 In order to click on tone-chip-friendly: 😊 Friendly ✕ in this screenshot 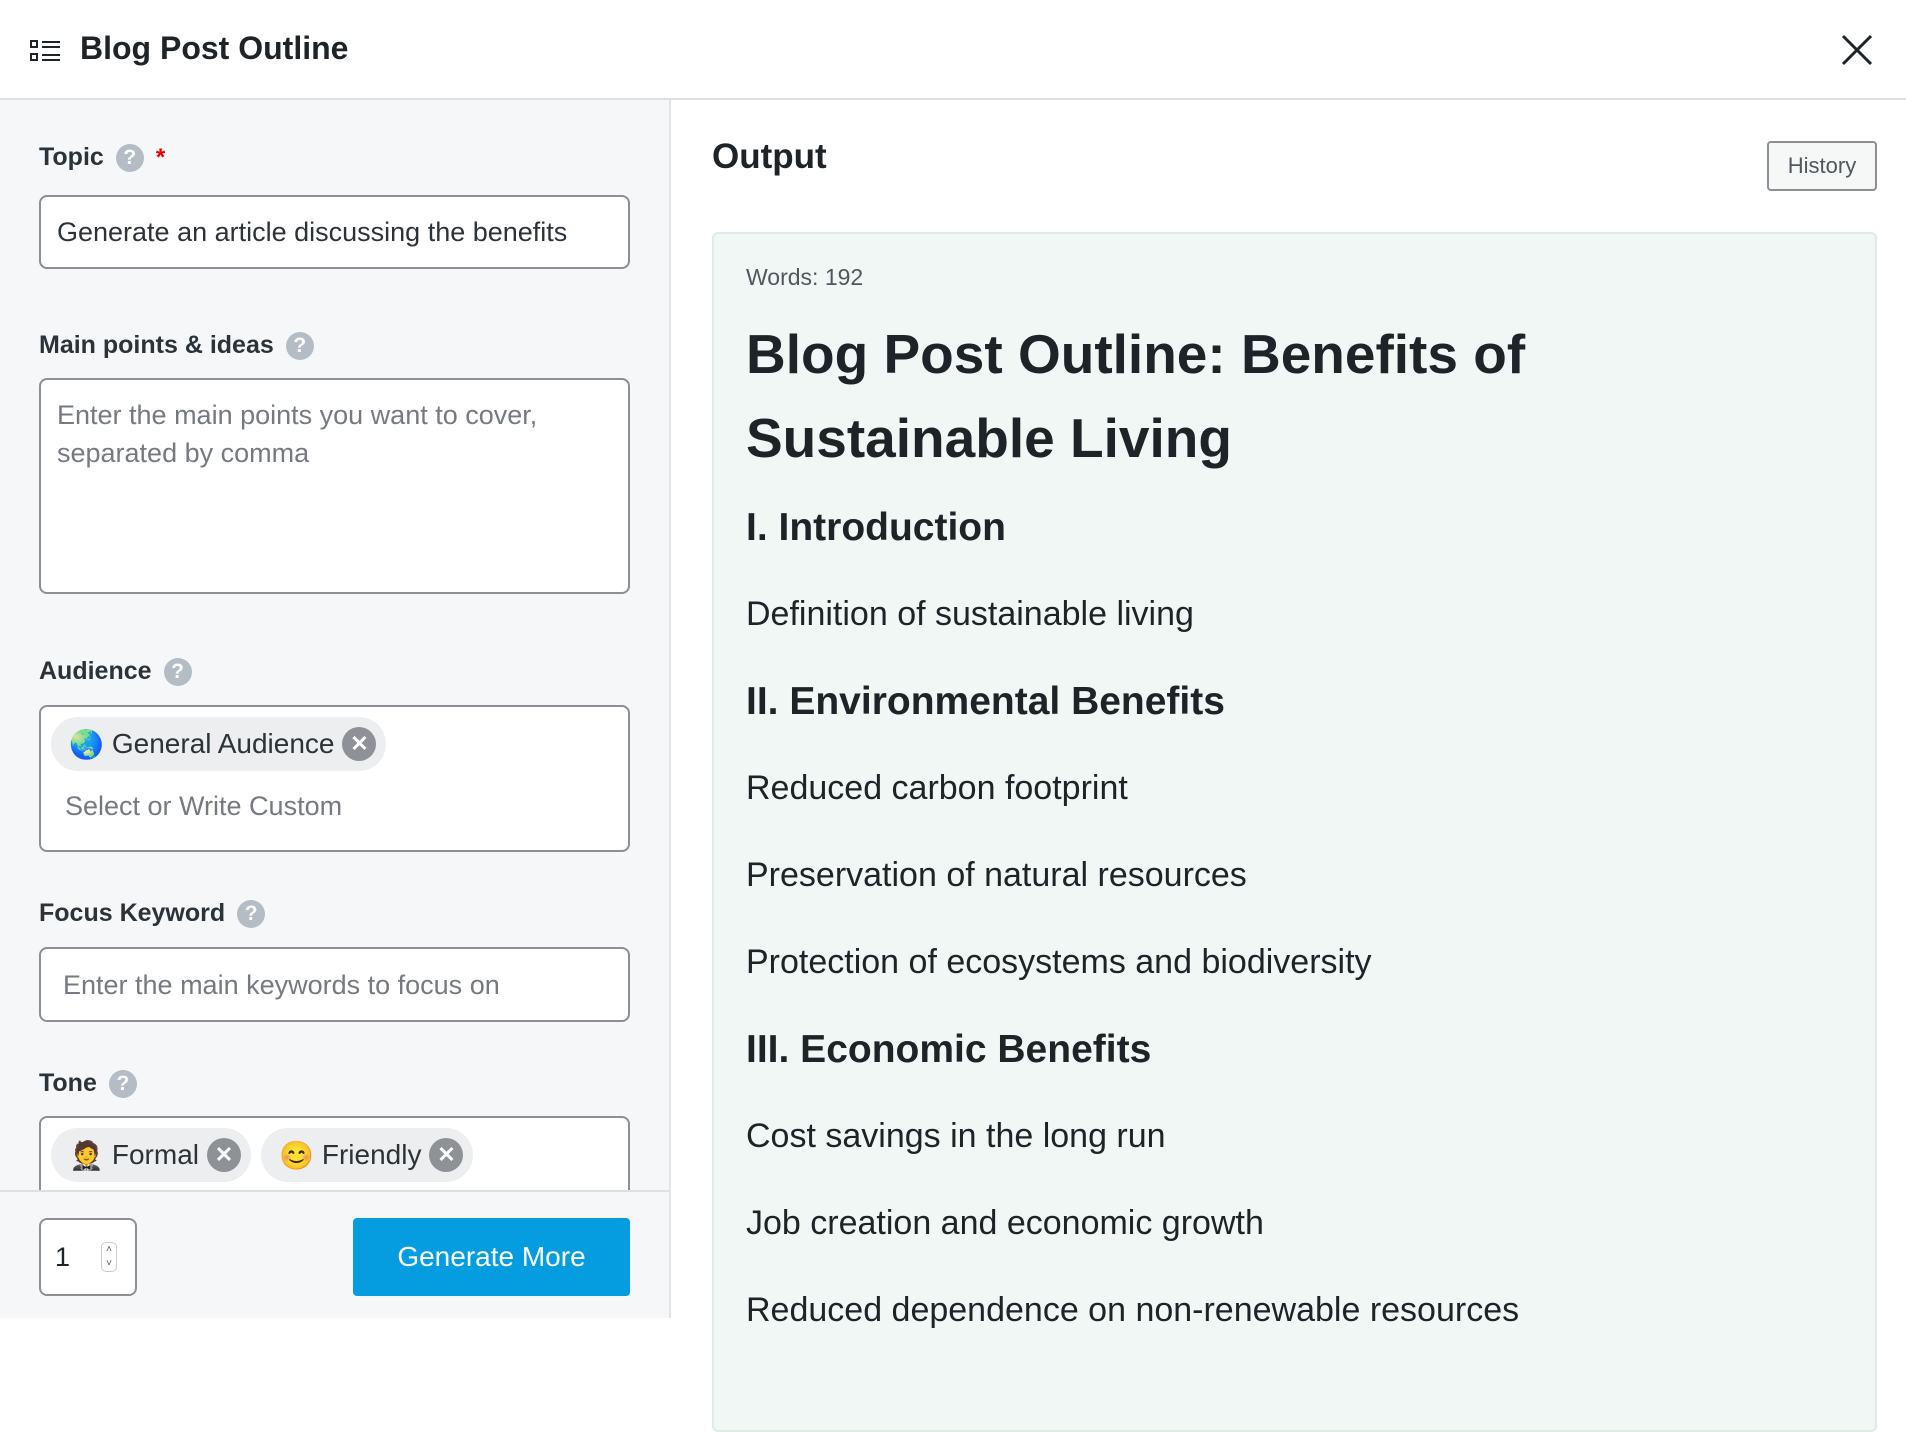, I will do `click(367, 1155)`.